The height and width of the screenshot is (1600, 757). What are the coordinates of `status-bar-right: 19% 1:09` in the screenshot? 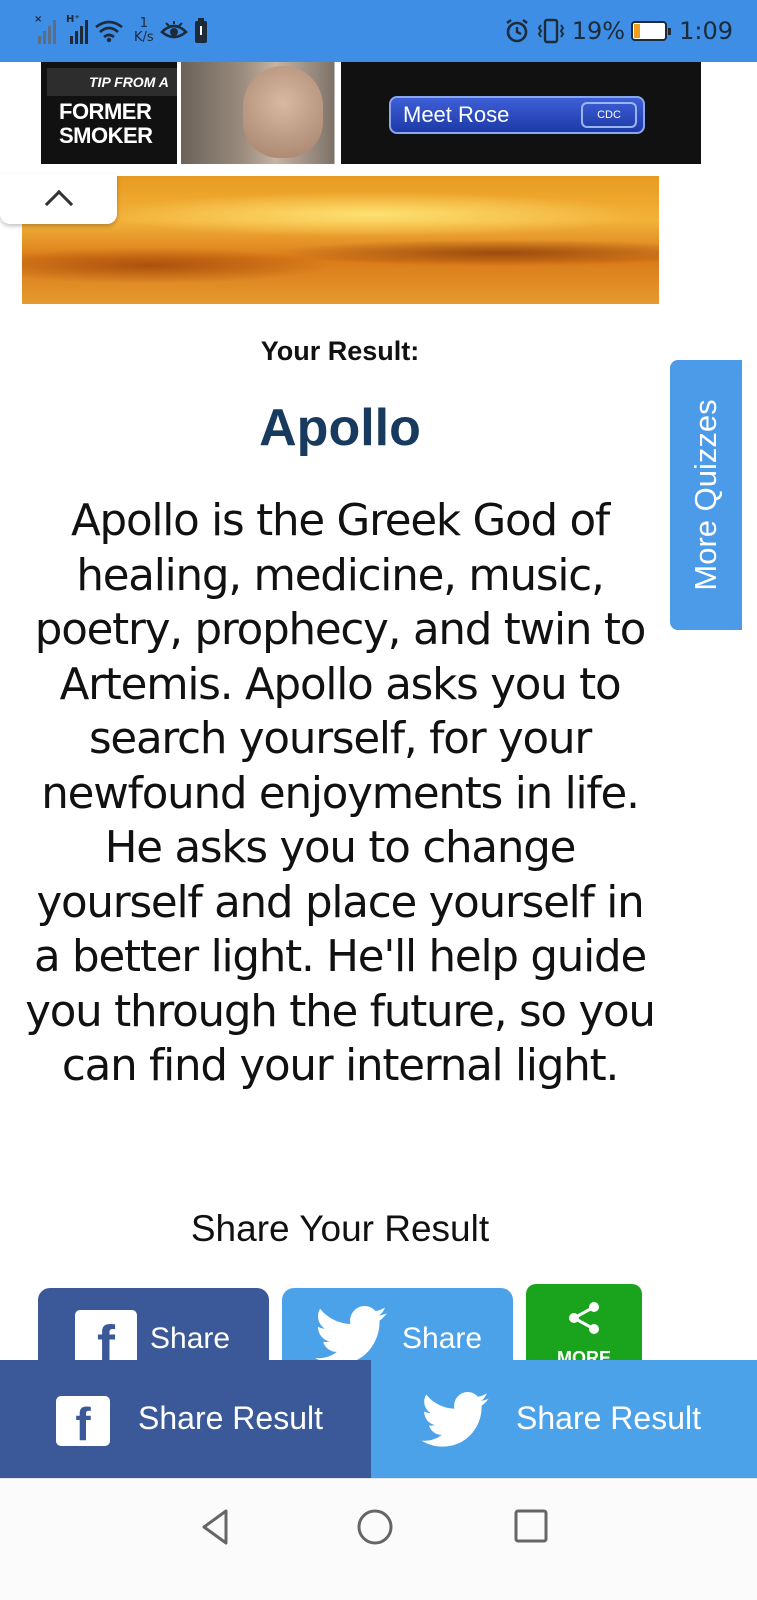 It's located at (618, 31).